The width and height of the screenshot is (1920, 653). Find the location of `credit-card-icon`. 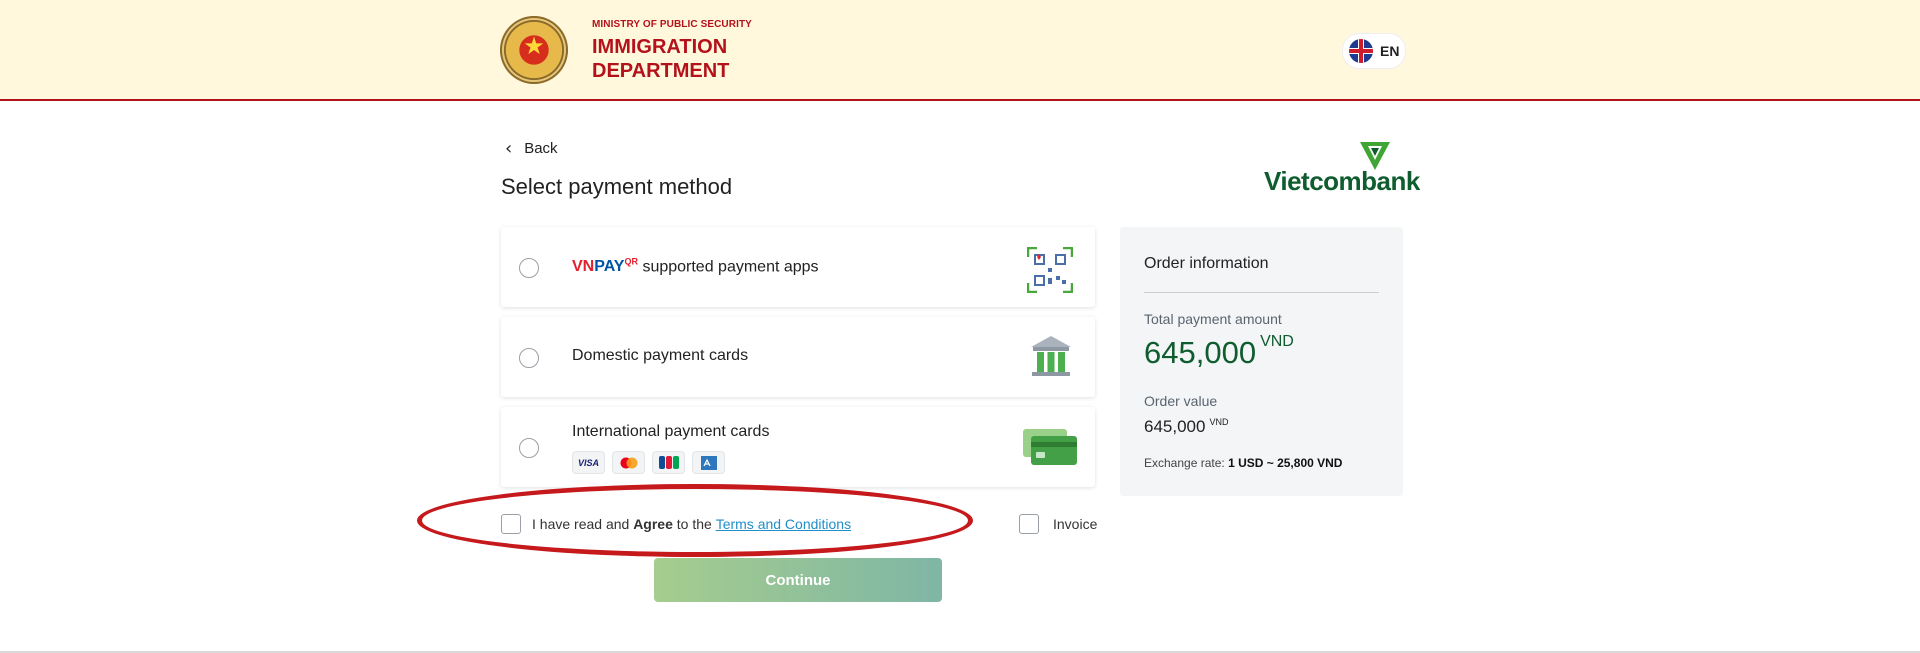

credit-card-icon is located at coordinates (1050, 447).